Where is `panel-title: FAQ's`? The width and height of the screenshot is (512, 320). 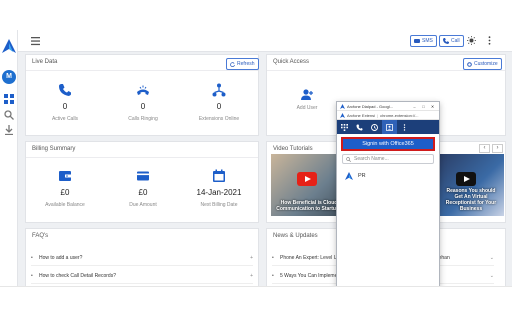
panel-title: FAQ's is located at coordinates (40, 236).